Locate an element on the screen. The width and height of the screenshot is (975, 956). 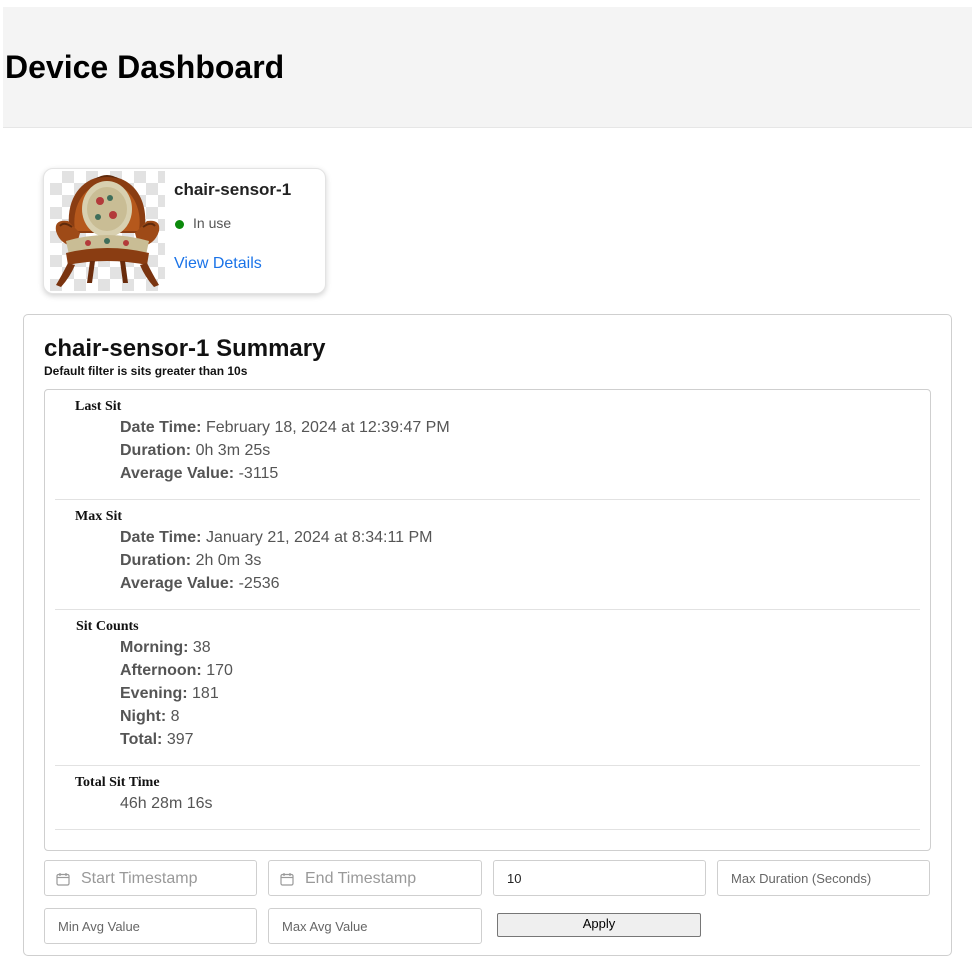
max-sit-duration: Duration: 2h 0m 3s is located at coordinates (191, 560).